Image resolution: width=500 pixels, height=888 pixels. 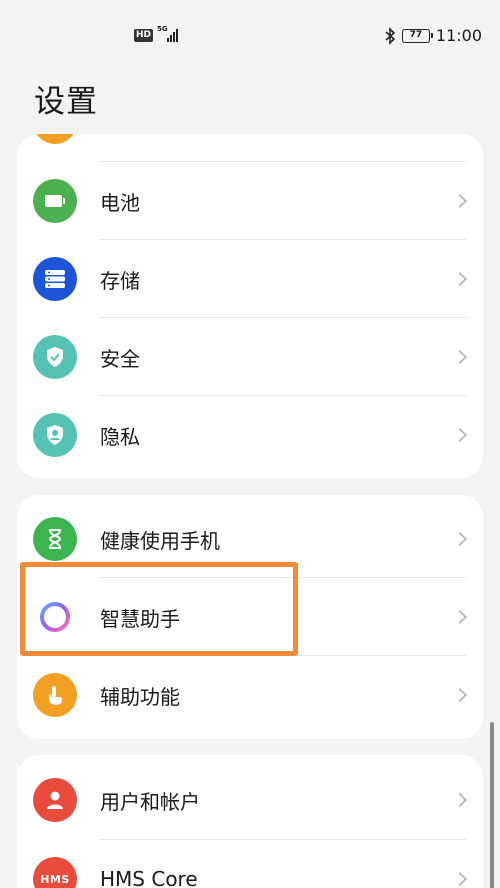 I want to click on highlight-annotation, so click(x=159, y=609).